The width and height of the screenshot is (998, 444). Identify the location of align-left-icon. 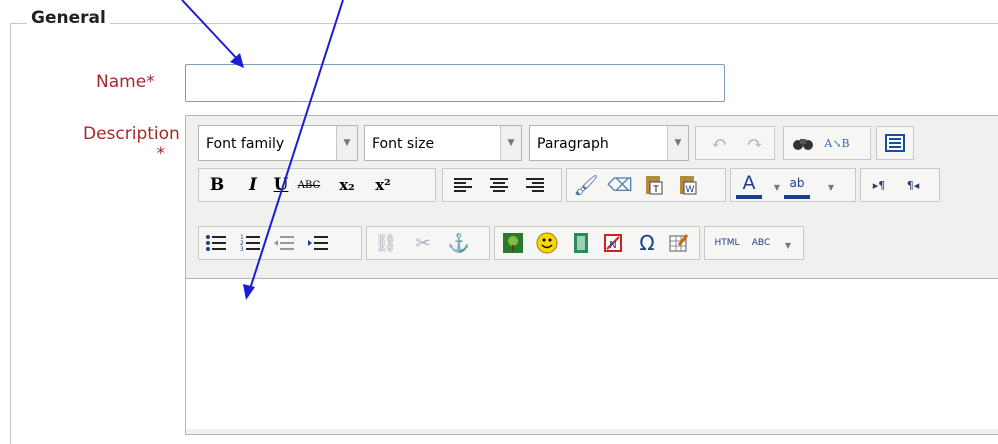
(463, 185).